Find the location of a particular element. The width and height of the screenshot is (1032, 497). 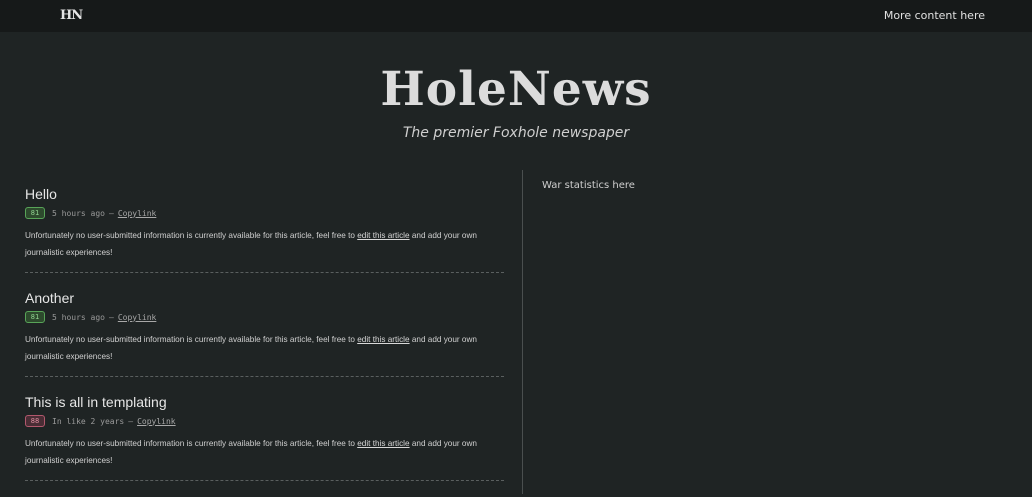

article-title: This is all in templating is located at coordinates (264, 402).